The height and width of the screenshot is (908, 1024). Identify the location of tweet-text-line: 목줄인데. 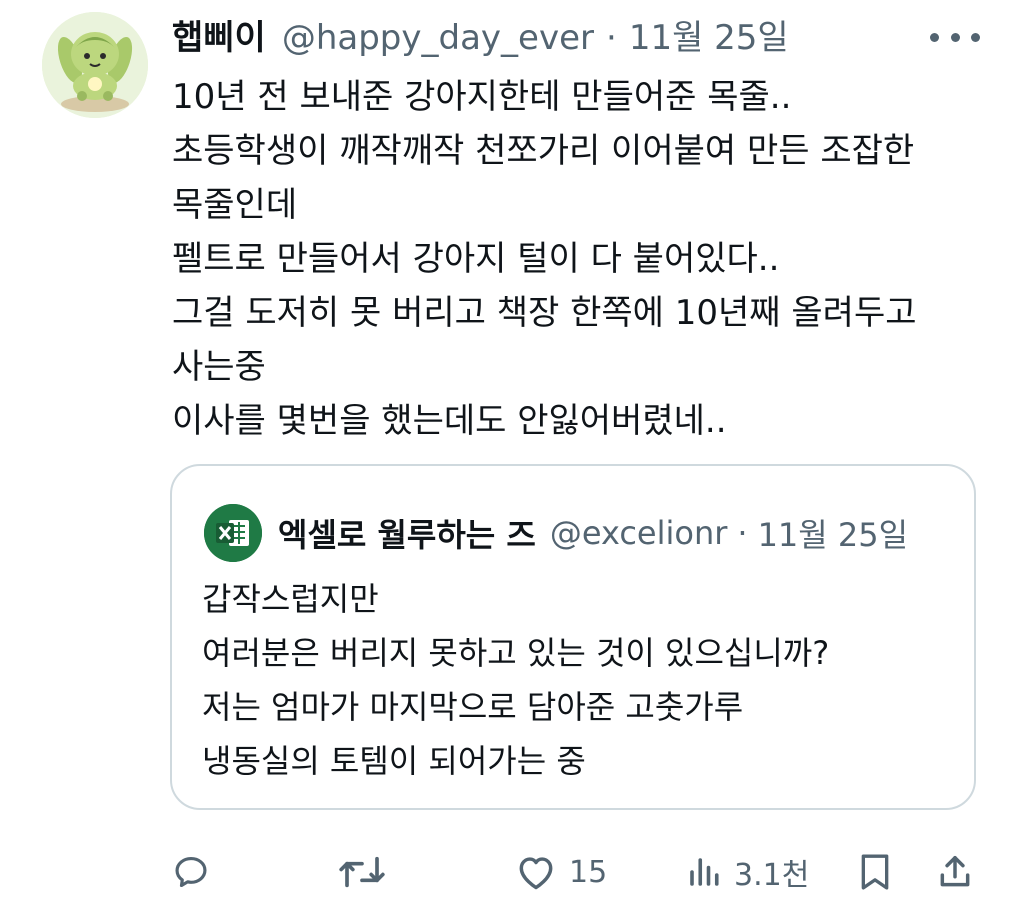
(235, 205).